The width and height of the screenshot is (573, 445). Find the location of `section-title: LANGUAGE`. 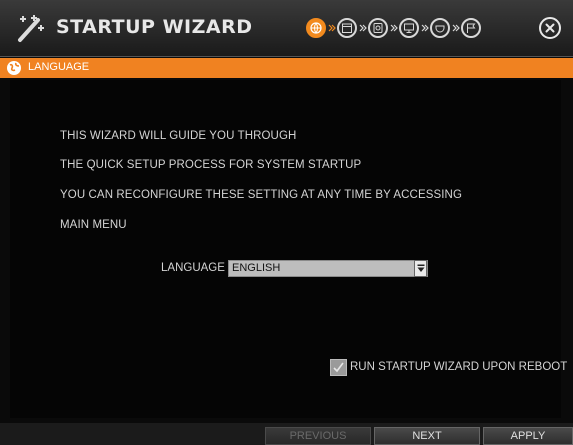

section-title: LANGUAGE is located at coordinates (59, 67).